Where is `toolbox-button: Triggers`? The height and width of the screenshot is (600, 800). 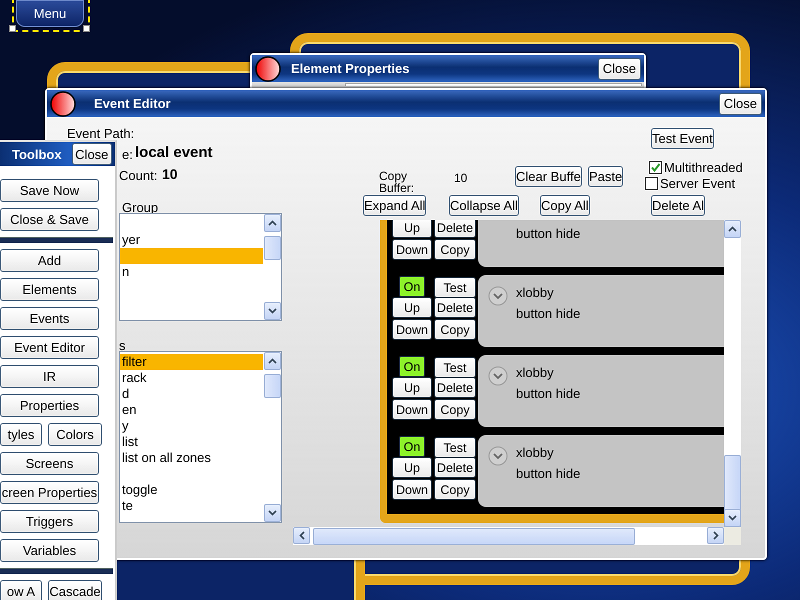
toolbox-button: Triggers is located at coordinates (49, 521).